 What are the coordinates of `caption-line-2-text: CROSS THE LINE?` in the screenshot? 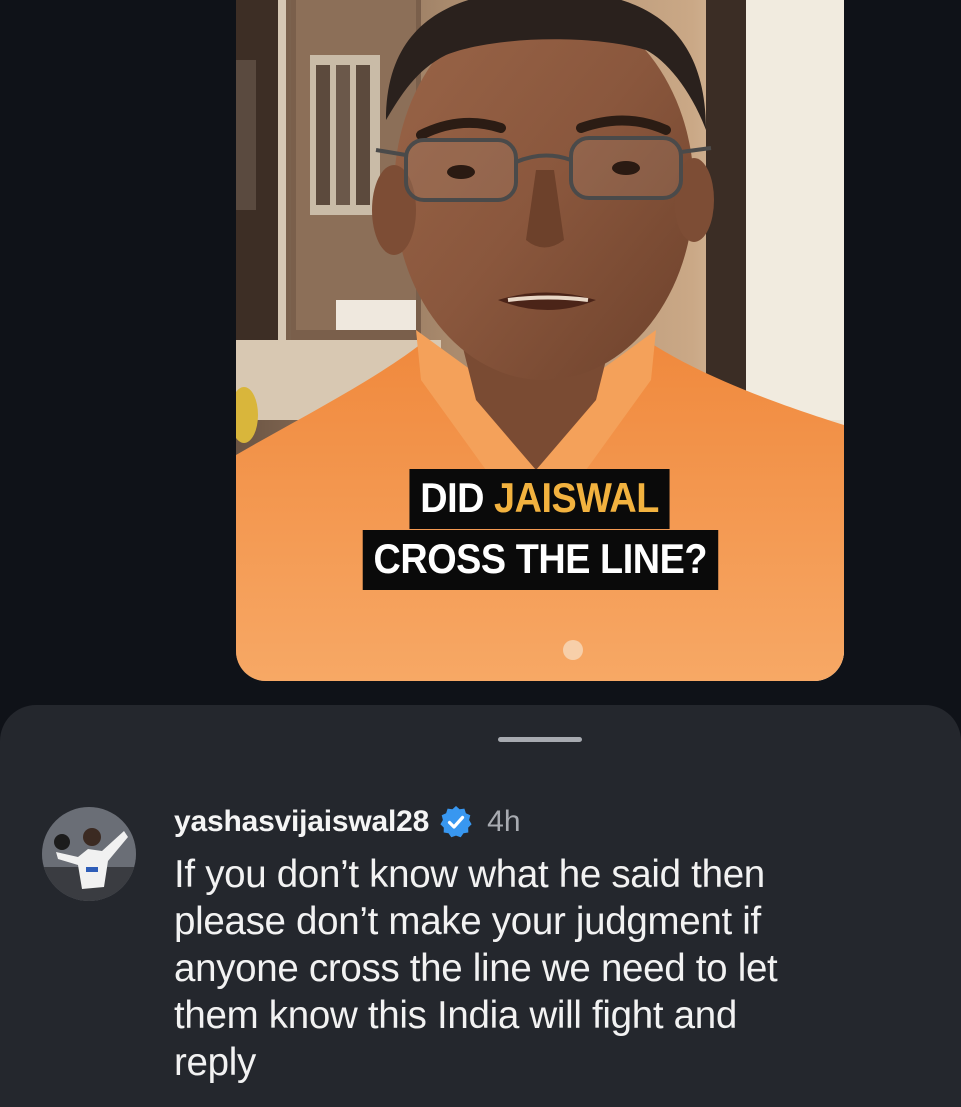 It's located at (540, 560).